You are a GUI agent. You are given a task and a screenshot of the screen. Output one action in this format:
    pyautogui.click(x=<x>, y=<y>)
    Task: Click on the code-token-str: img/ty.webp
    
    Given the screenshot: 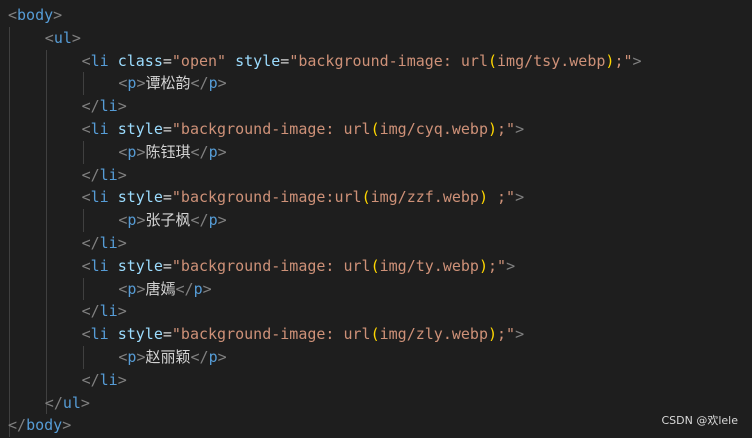 What is the action you would take?
    pyautogui.click(x=429, y=265)
    